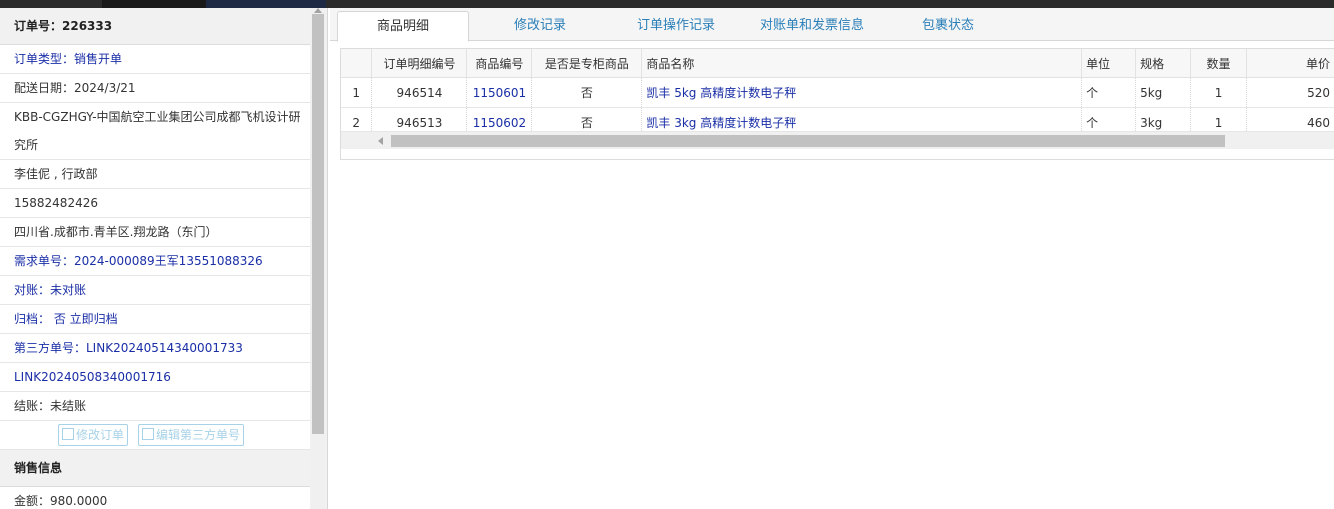 This screenshot has height=509, width=1334. I want to click on edit-order-button: 修改订单, so click(93, 435).